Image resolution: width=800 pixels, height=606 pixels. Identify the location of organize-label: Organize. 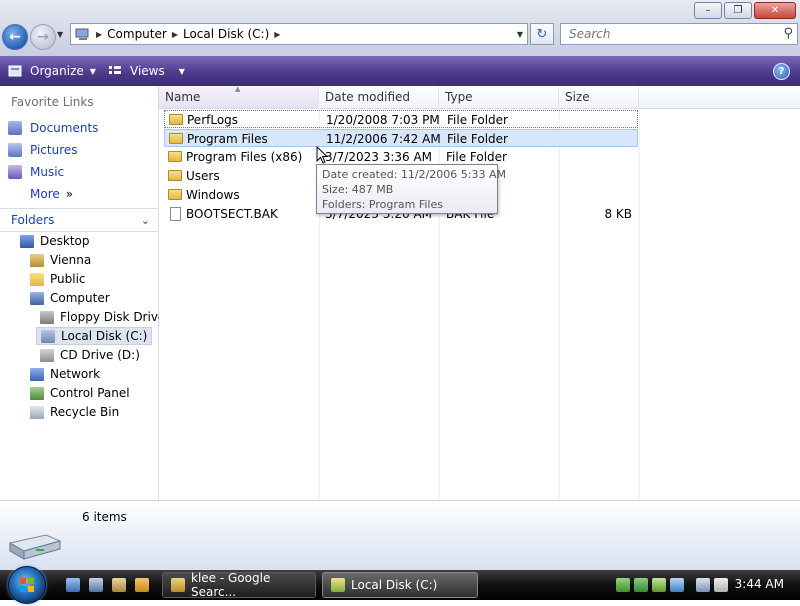
(57, 71).